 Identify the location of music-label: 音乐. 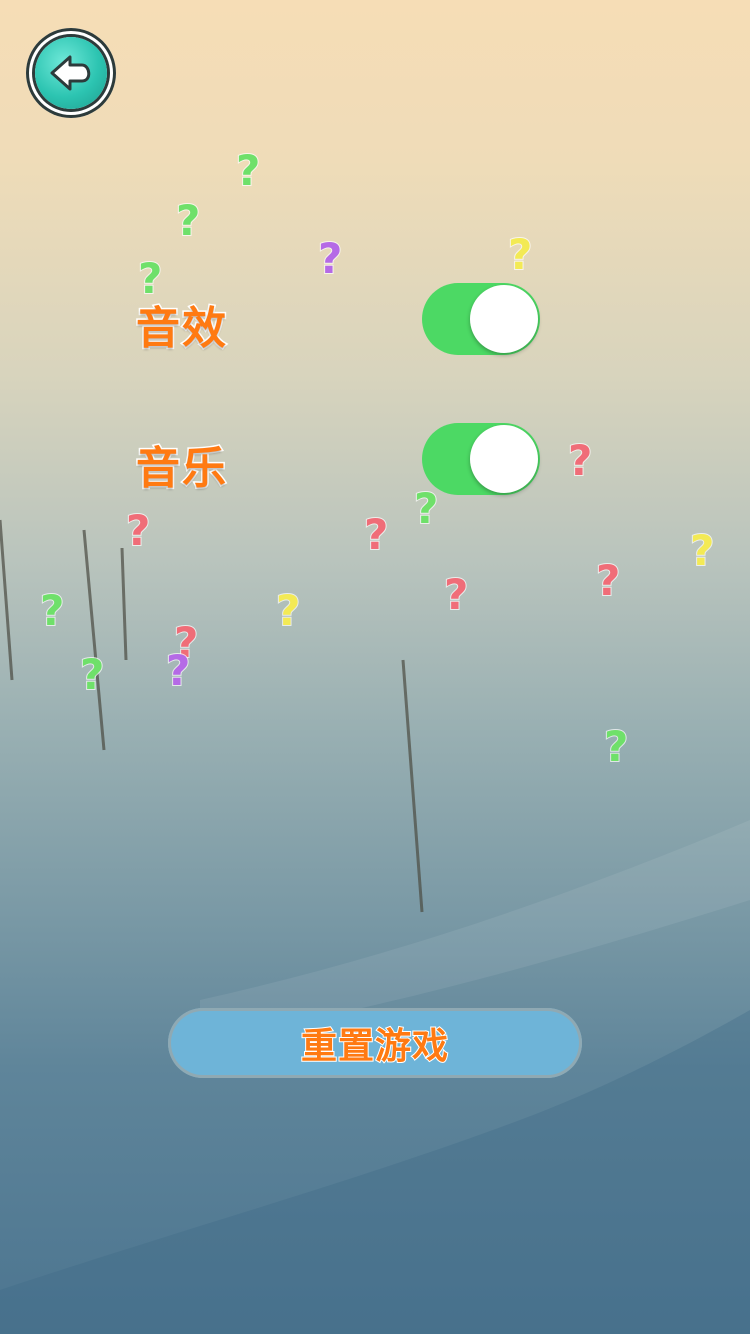
(181, 469).